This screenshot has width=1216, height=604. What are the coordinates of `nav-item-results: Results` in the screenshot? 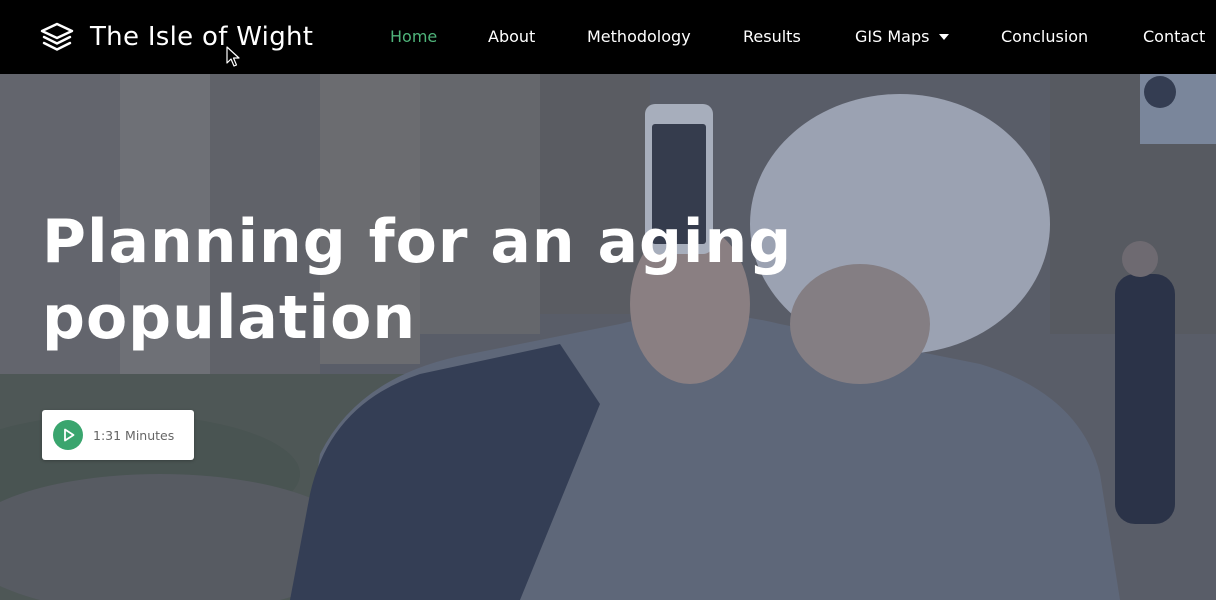 It's located at (772, 36).